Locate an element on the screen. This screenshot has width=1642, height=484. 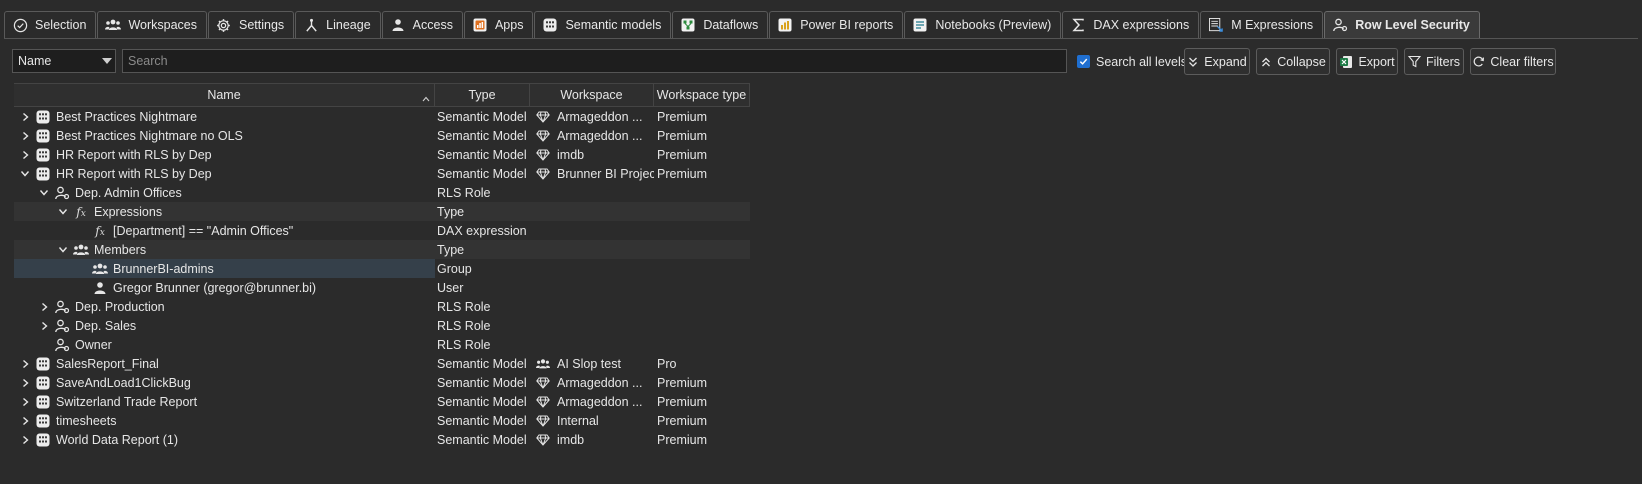
tab-power-bi-reports: Power BI reports is located at coordinates (836, 24).